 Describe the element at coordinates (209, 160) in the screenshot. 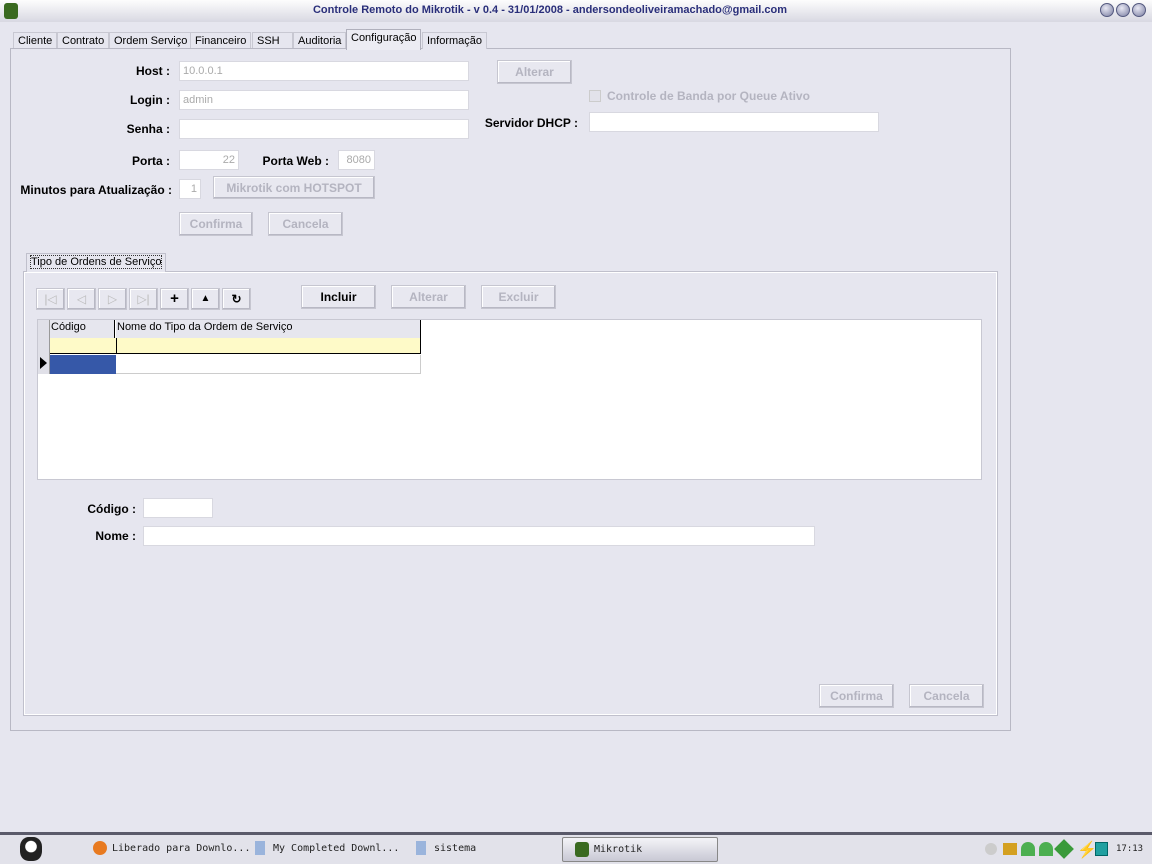

I see `porta-input: 22` at that location.